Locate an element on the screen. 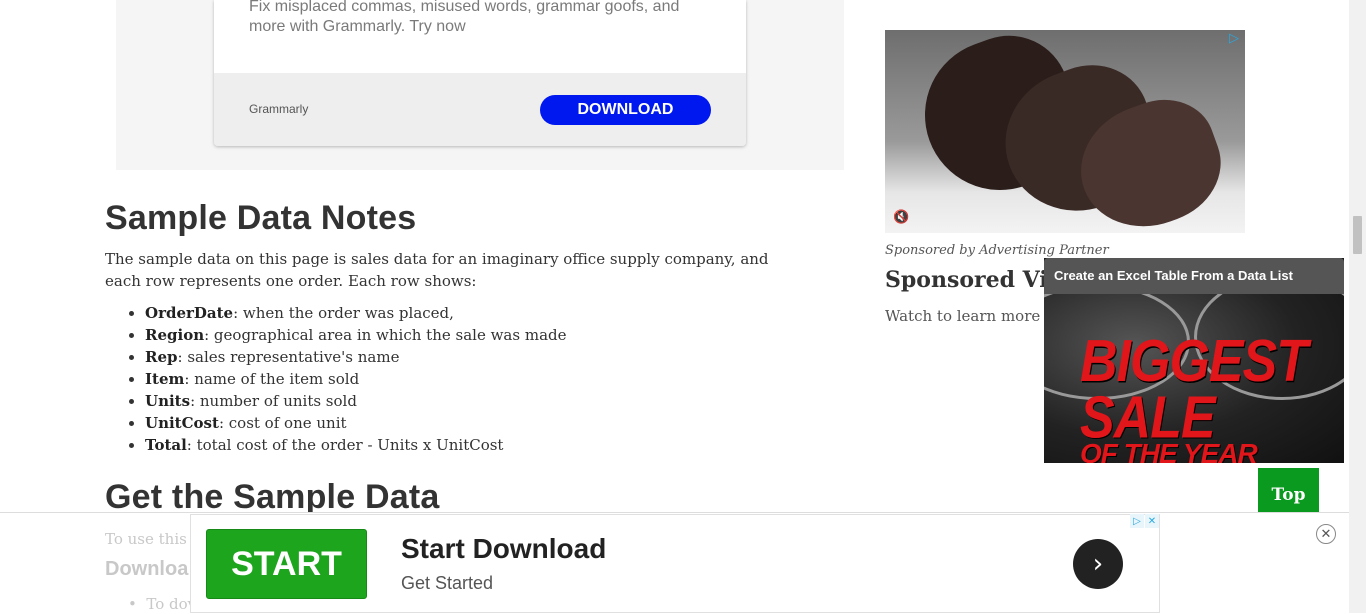  list-item: Item: name of the item sold is located at coordinates (356, 379).